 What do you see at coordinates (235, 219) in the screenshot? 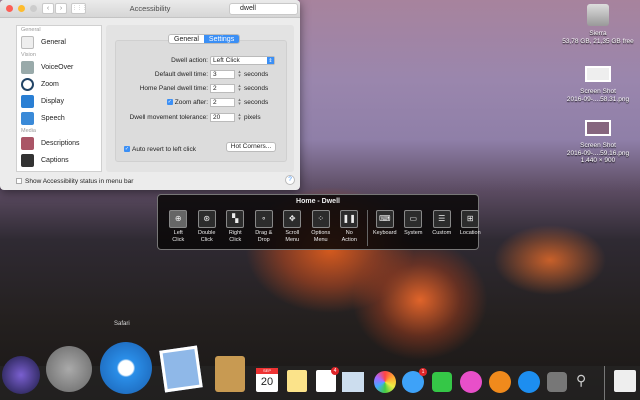
I see `dwell-item-icon: ▚` at bounding box center [235, 219].